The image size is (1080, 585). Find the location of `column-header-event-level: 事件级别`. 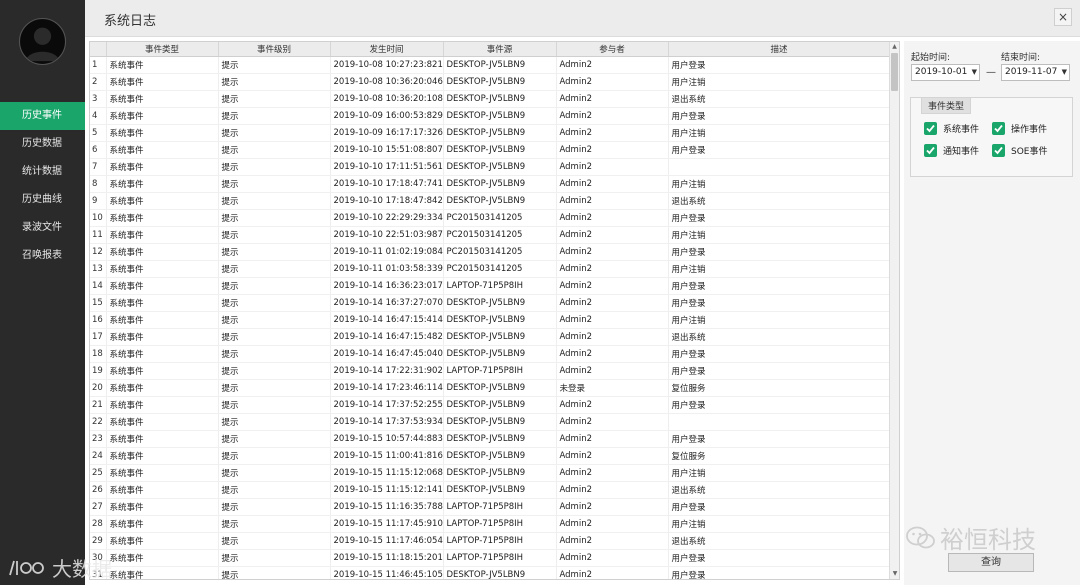

column-header-event-level: 事件级别 is located at coordinates (274, 49).